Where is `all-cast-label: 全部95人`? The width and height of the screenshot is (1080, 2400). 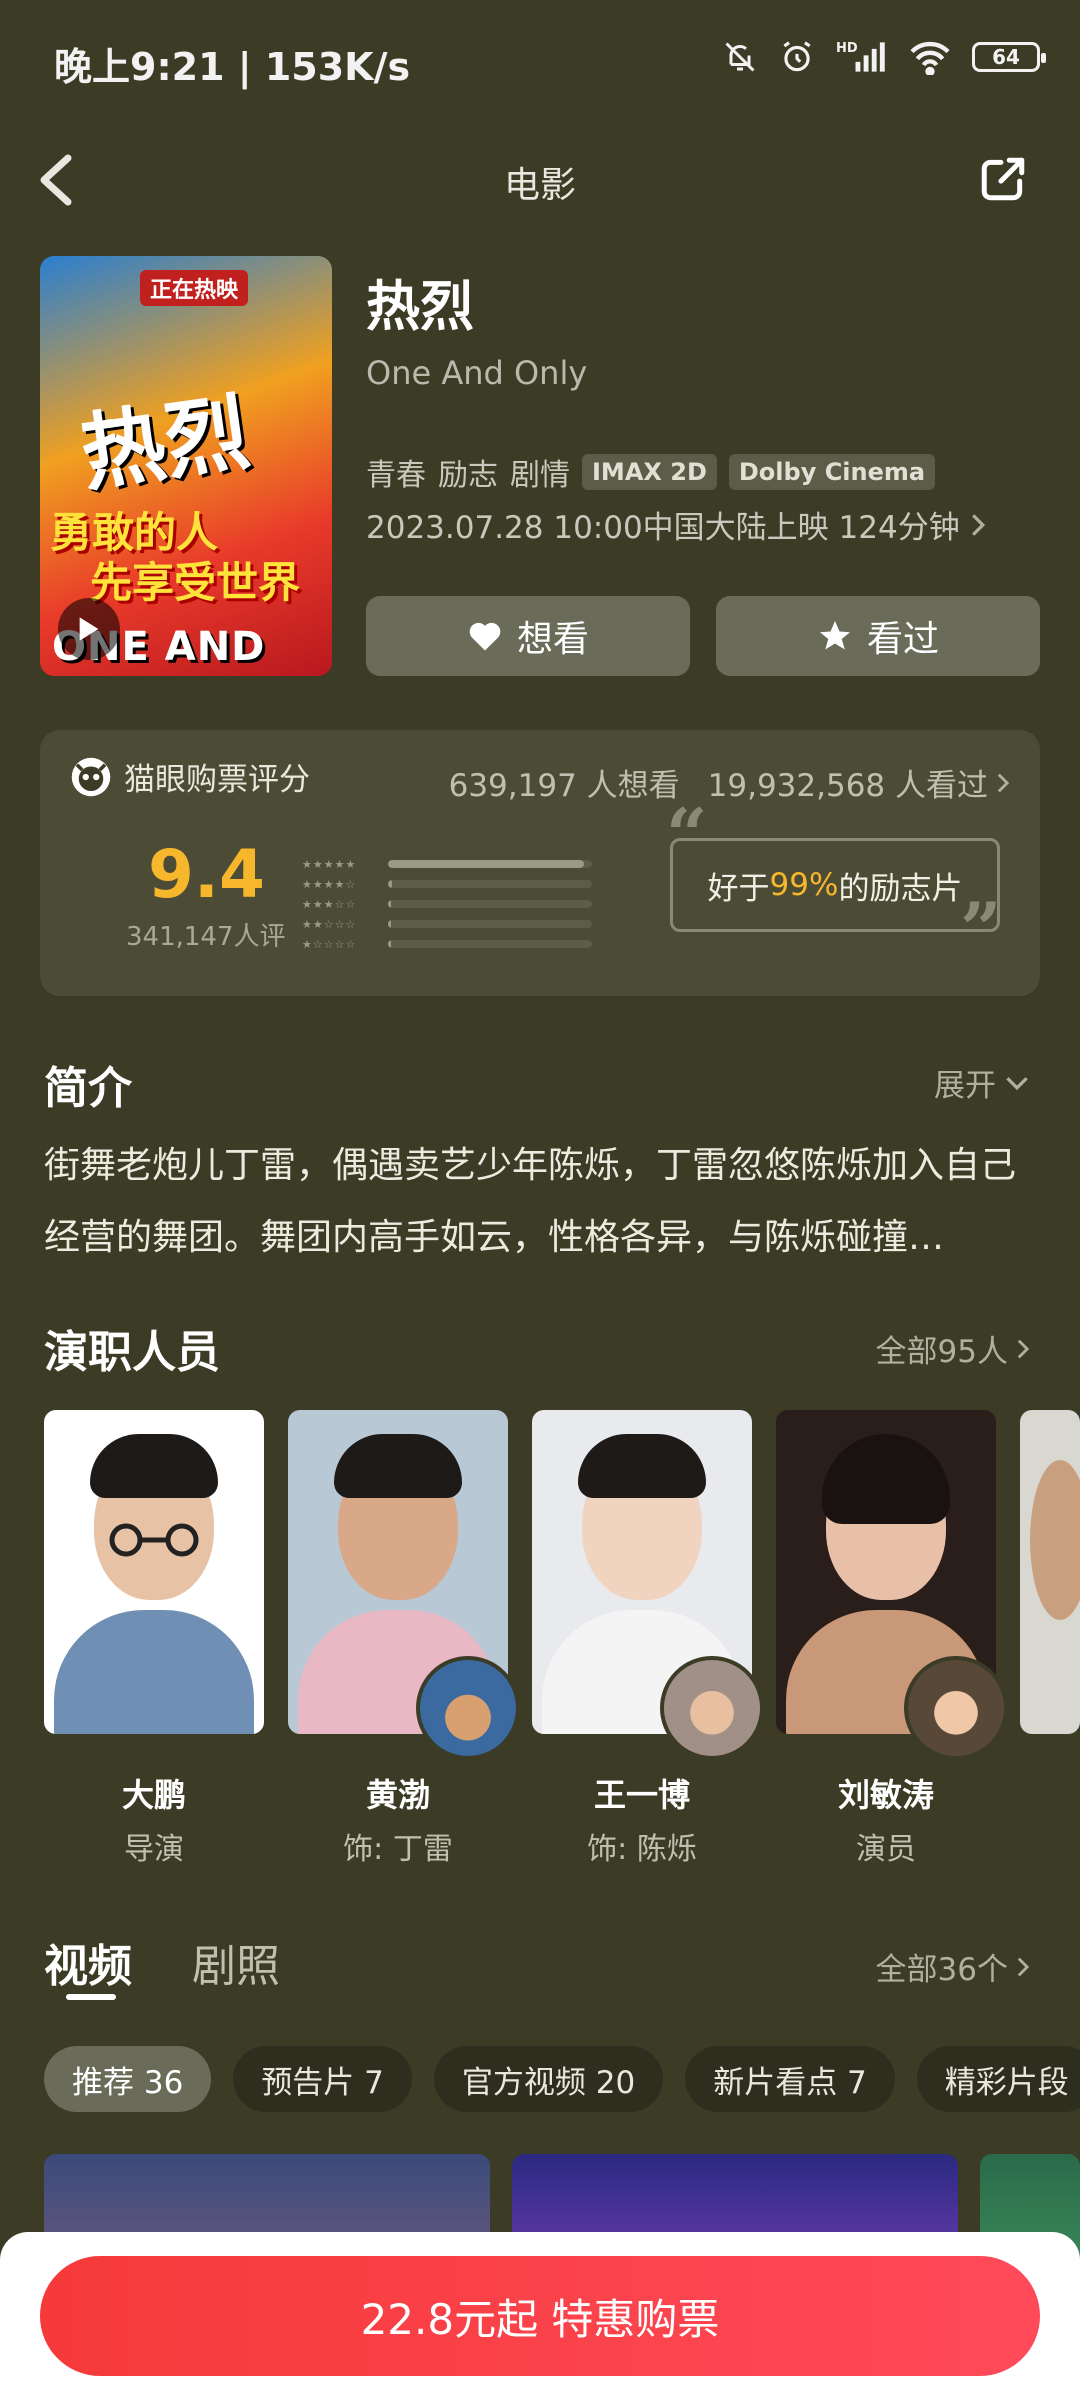
all-cast-label: 全部95人 is located at coordinates (941, 1352).